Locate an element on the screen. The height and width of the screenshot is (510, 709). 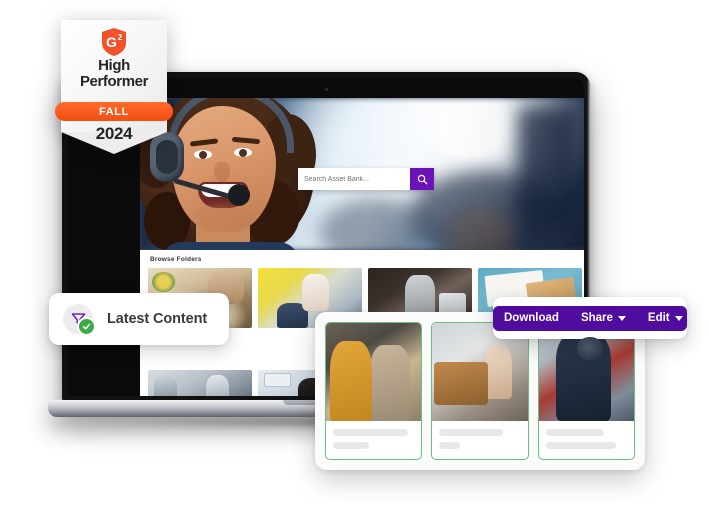
share-button: Share is located at coordinates (603, 318).